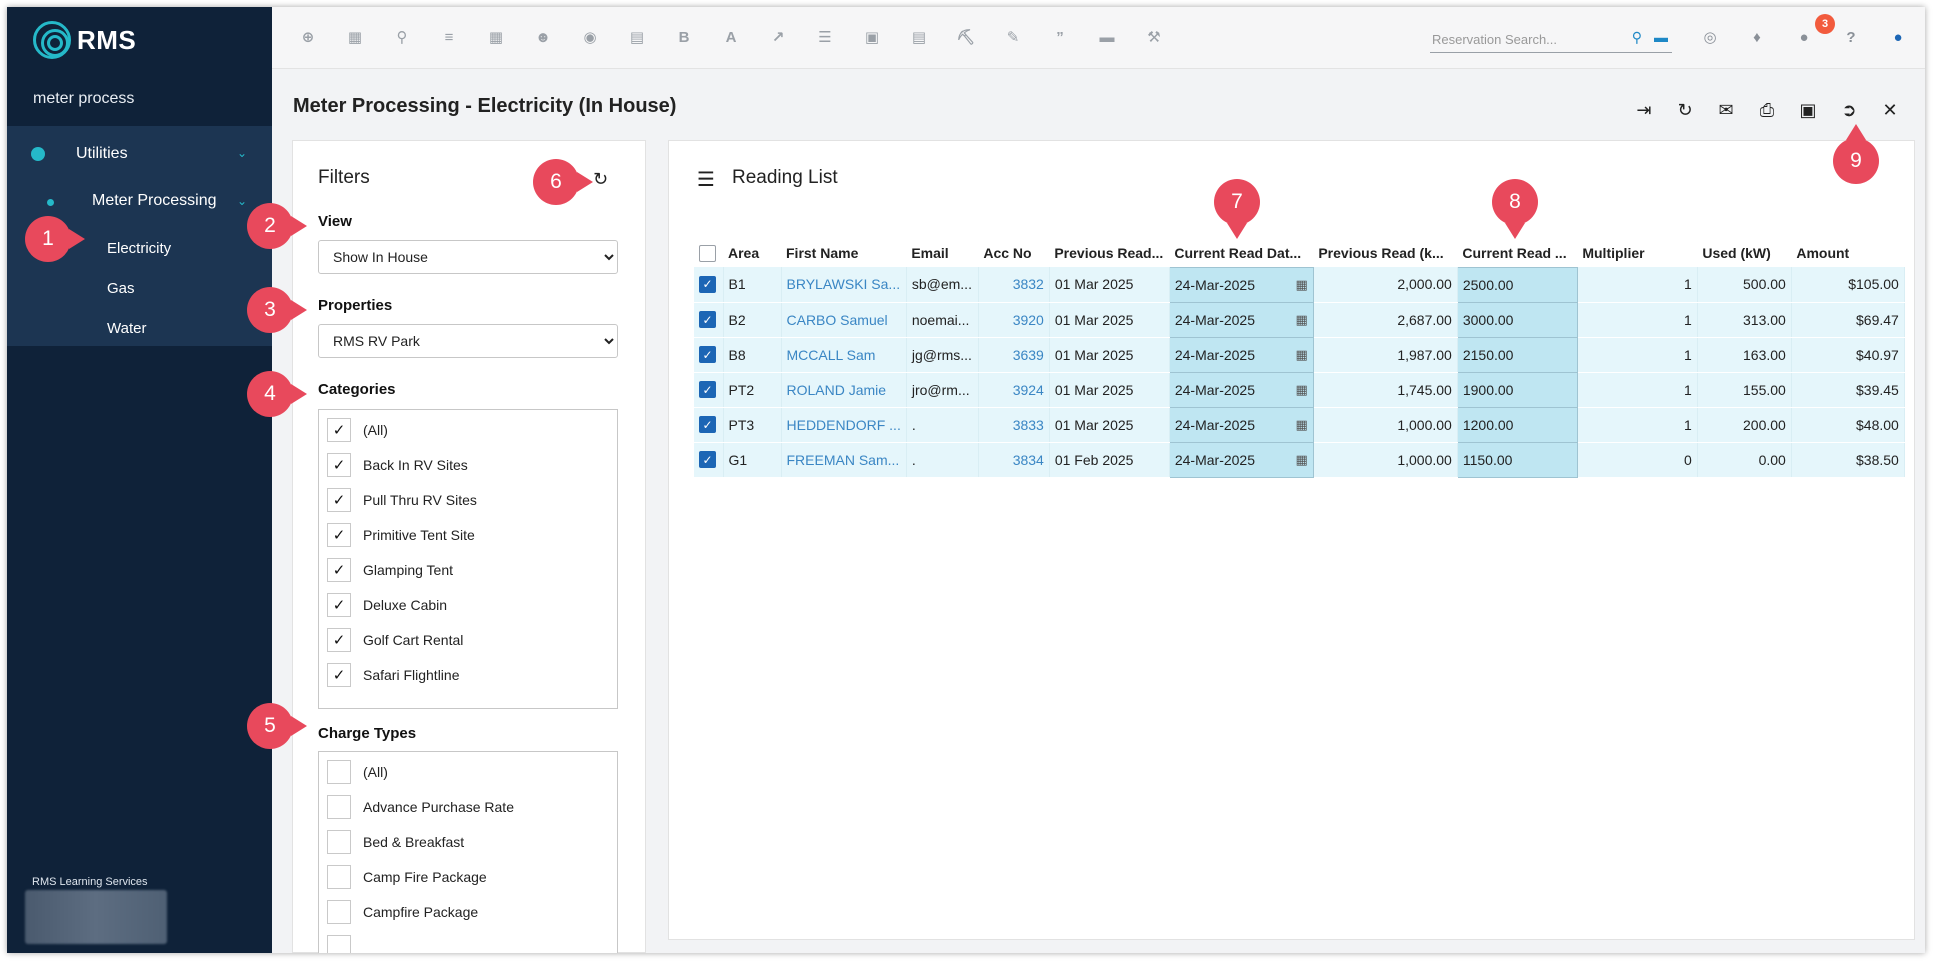 The height and width of the screenshot is (961, 1935). Describe the element at coordinates (1767, 110) in the screenshot. I see `print-icon: ⎙` at that location.